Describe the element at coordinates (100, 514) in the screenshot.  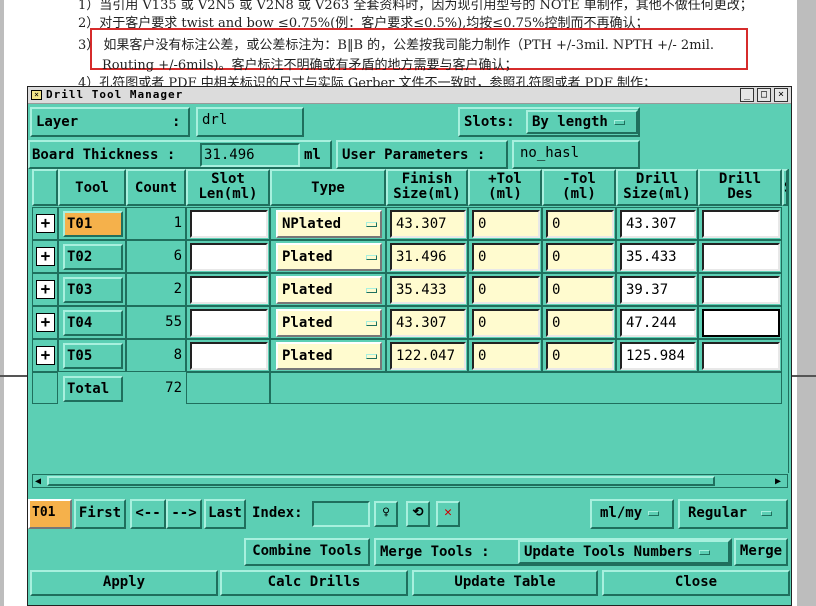
I see `first-button: First` at that location.